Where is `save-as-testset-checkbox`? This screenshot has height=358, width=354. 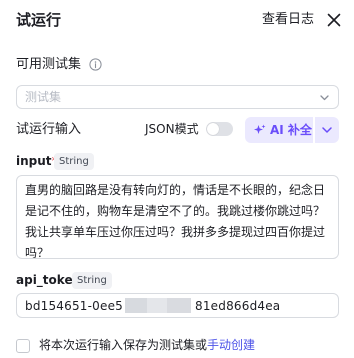 save-as-testset-checkbox is located at coordinates (23, 346).